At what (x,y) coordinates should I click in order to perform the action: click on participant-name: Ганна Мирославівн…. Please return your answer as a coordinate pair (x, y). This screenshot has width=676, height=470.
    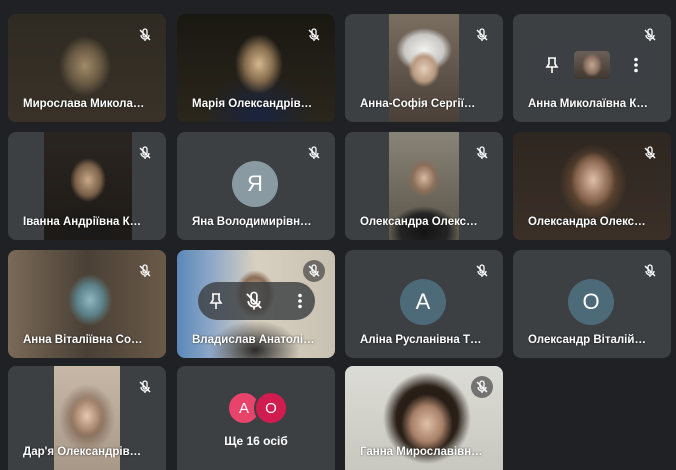
    Looking at the image, I should click on (421, 452).